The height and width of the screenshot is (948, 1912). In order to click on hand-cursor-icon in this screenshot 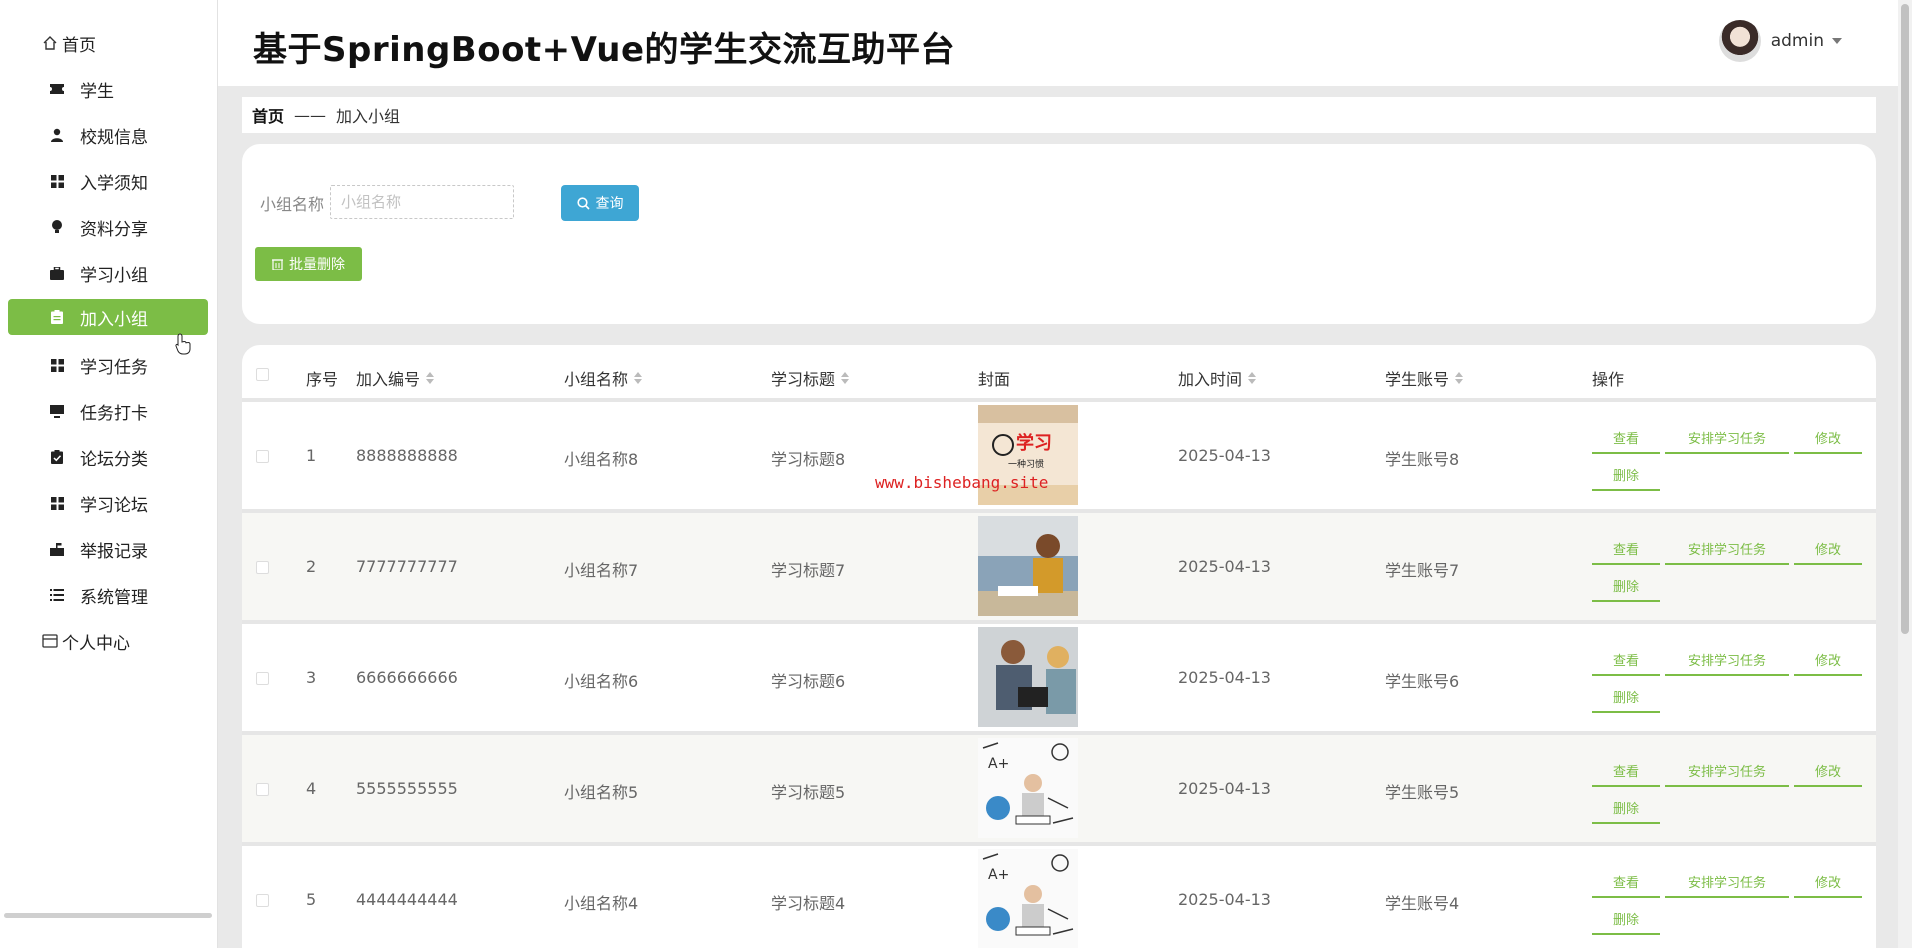, I will do `click(183, 344)`.